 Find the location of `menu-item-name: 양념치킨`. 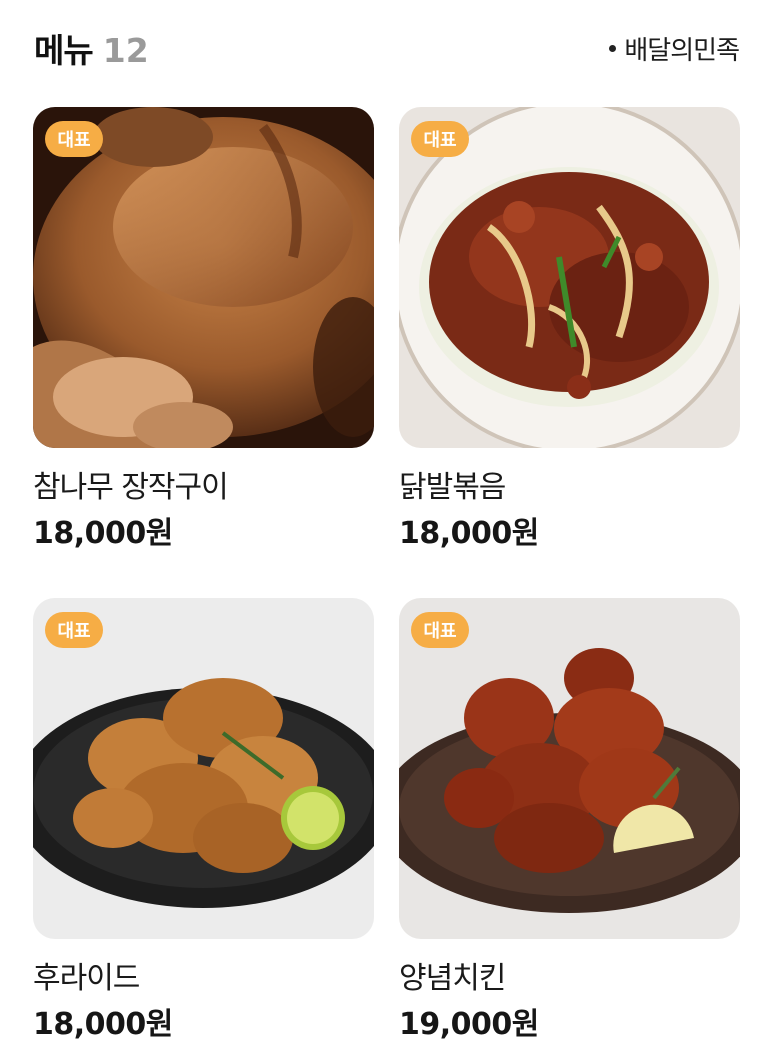

menu-item-name: 양념치킨 is located at coordinates (452, 978).